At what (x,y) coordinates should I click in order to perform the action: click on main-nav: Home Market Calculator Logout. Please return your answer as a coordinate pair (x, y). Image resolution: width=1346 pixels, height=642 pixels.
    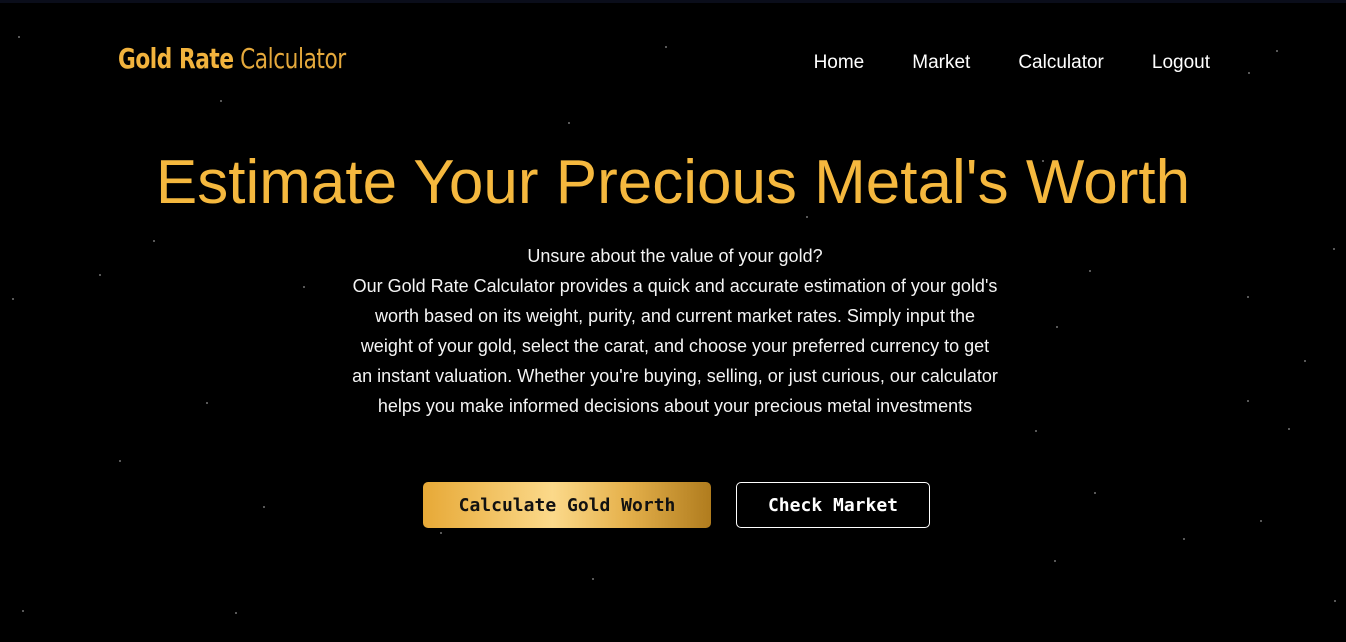
    Looking at the image, I should click on (1012, 63).